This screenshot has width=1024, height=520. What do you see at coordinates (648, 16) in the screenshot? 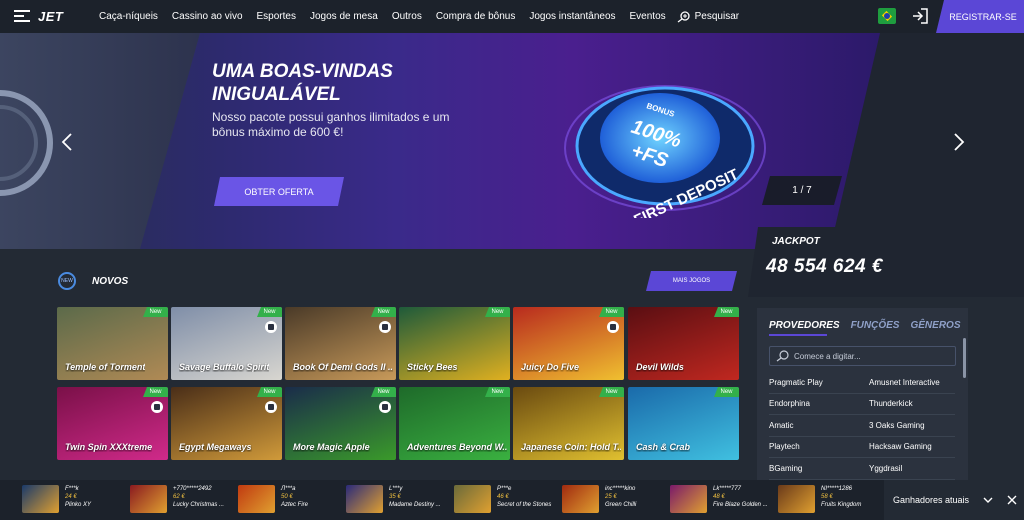
I see `nav-item-events: Eventos` at bounding box center [648, 16].